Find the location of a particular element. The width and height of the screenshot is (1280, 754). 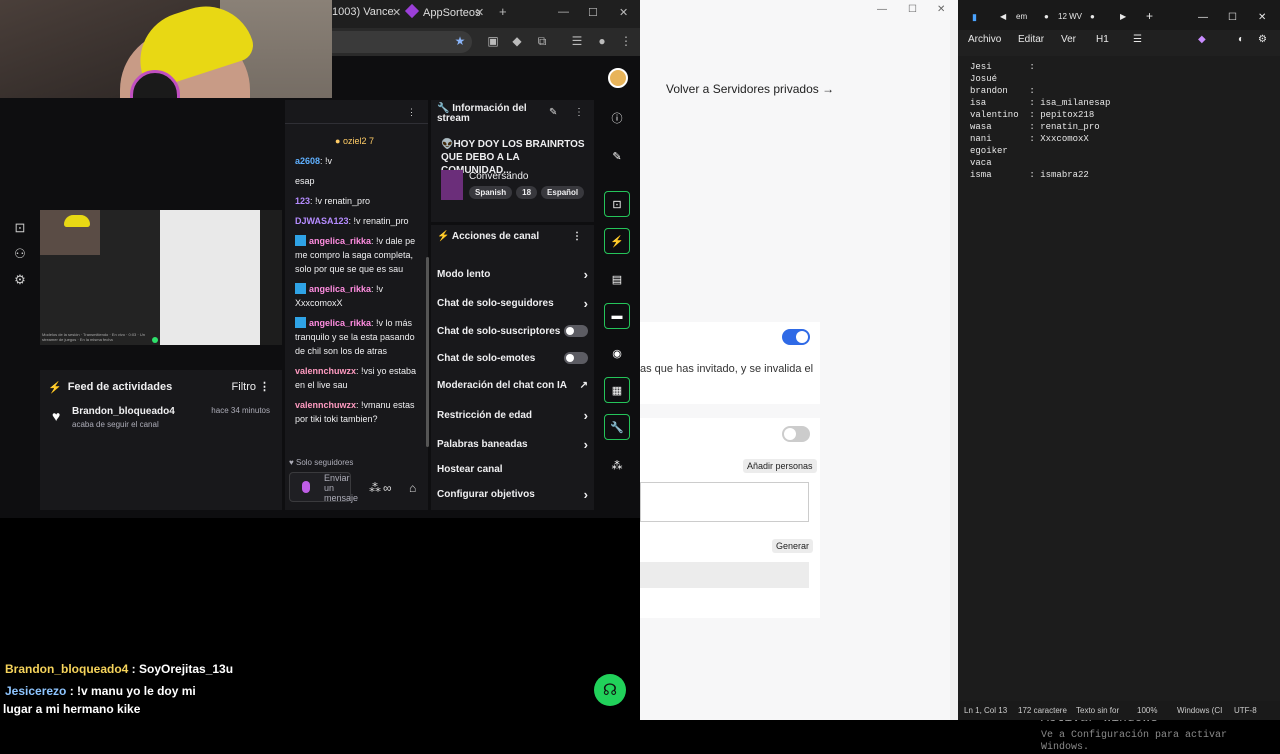

people-field is located at coordinates (724, 502).